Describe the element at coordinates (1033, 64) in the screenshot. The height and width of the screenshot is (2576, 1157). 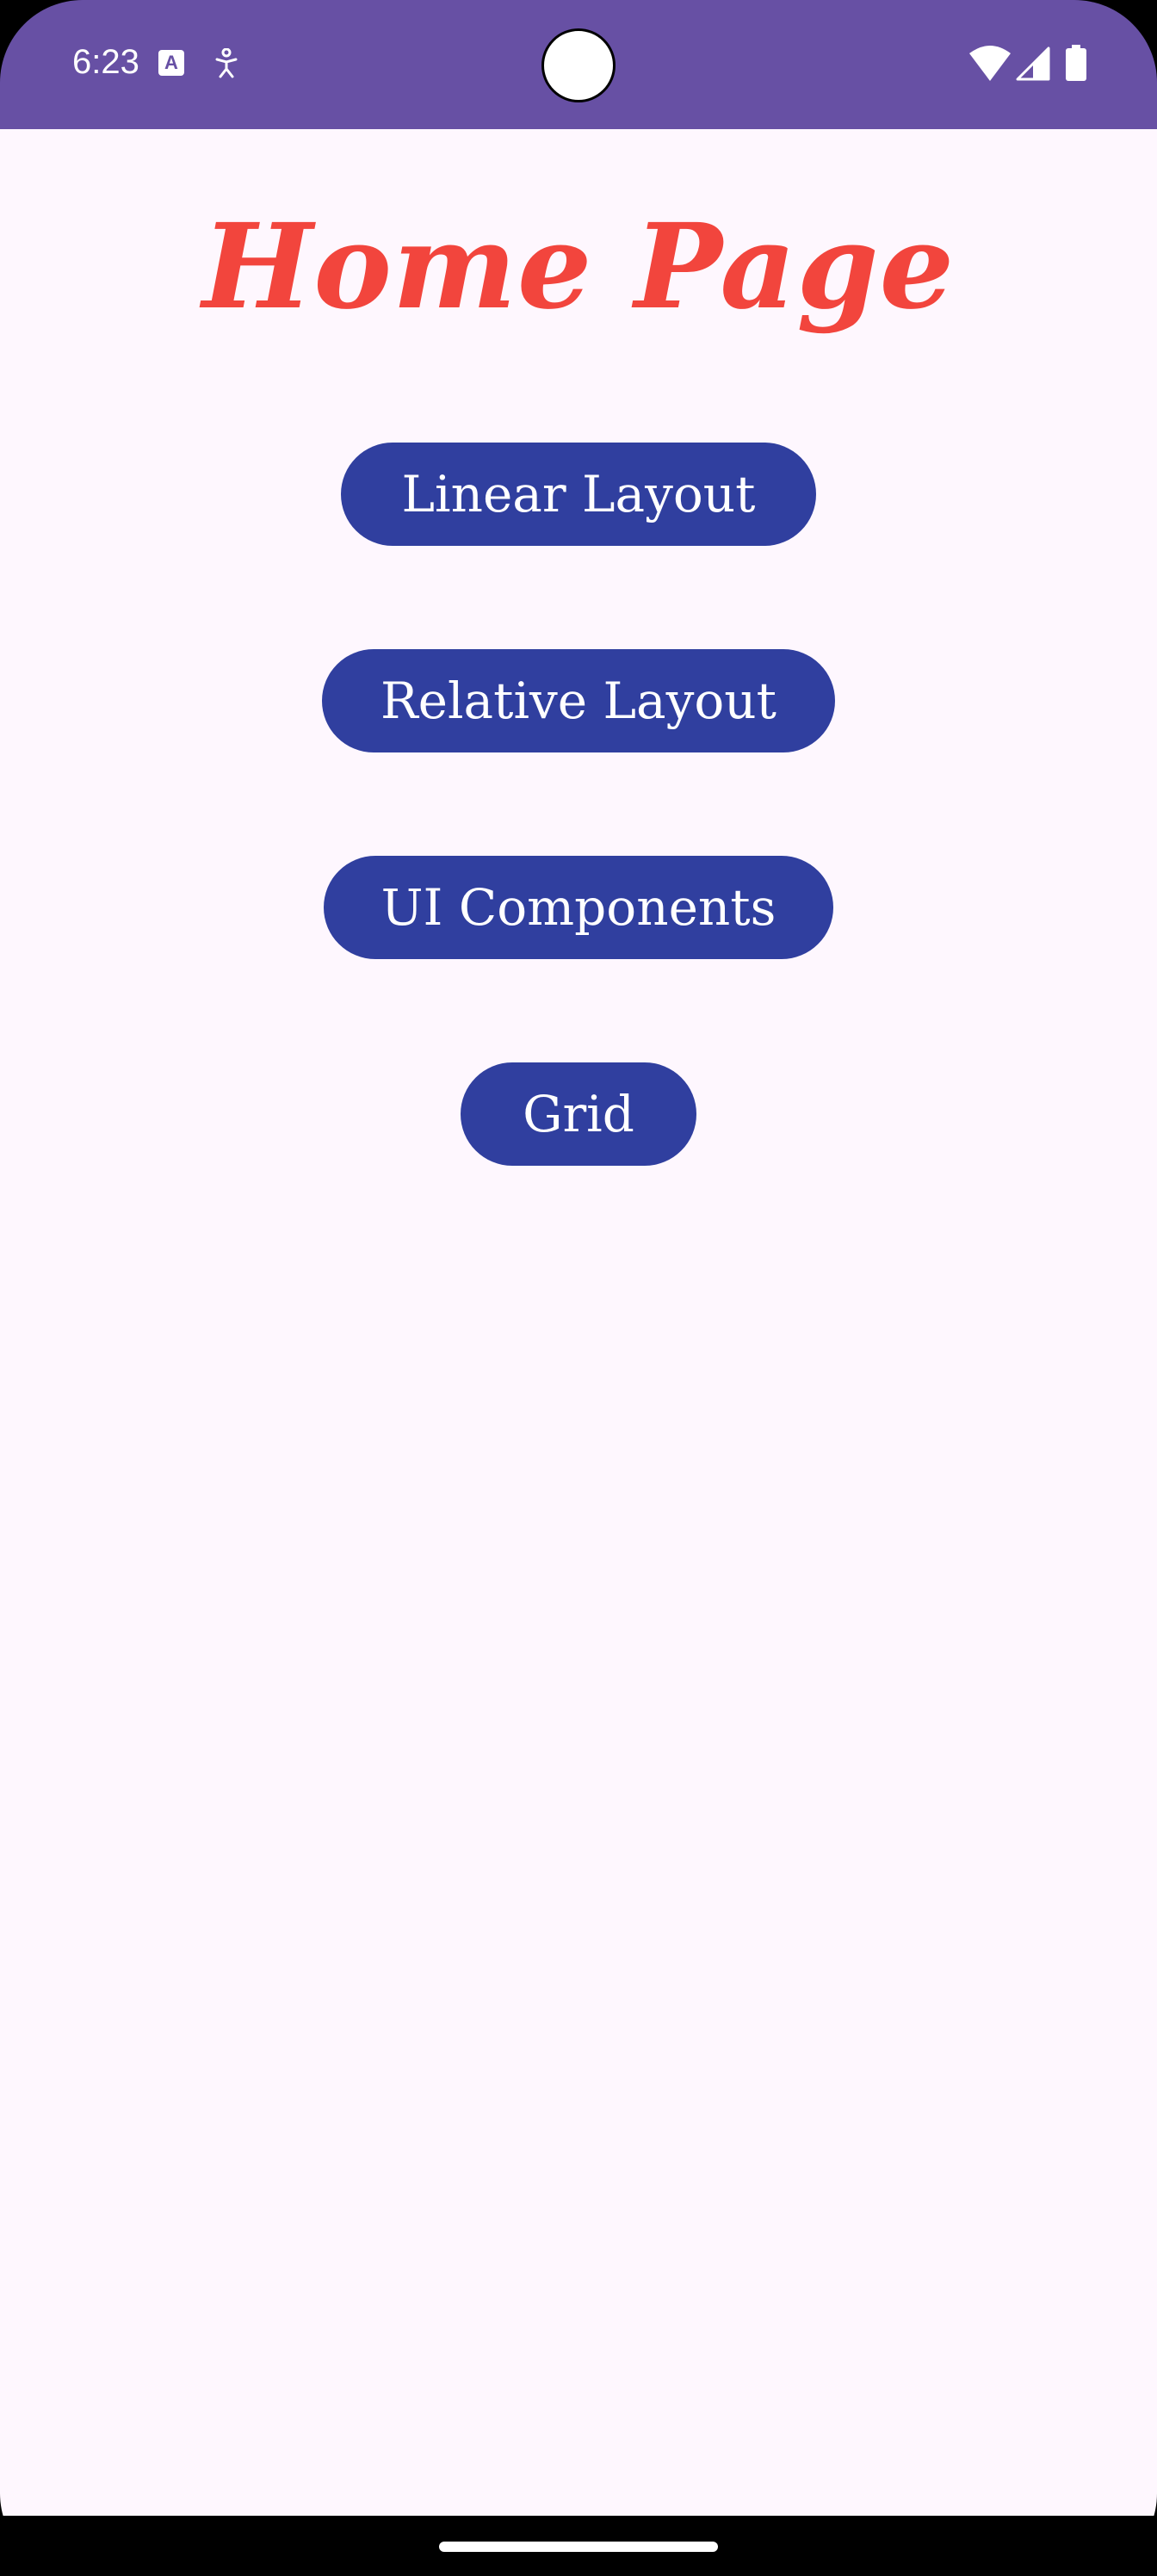
I see `cellular-signal-icon` at that location.